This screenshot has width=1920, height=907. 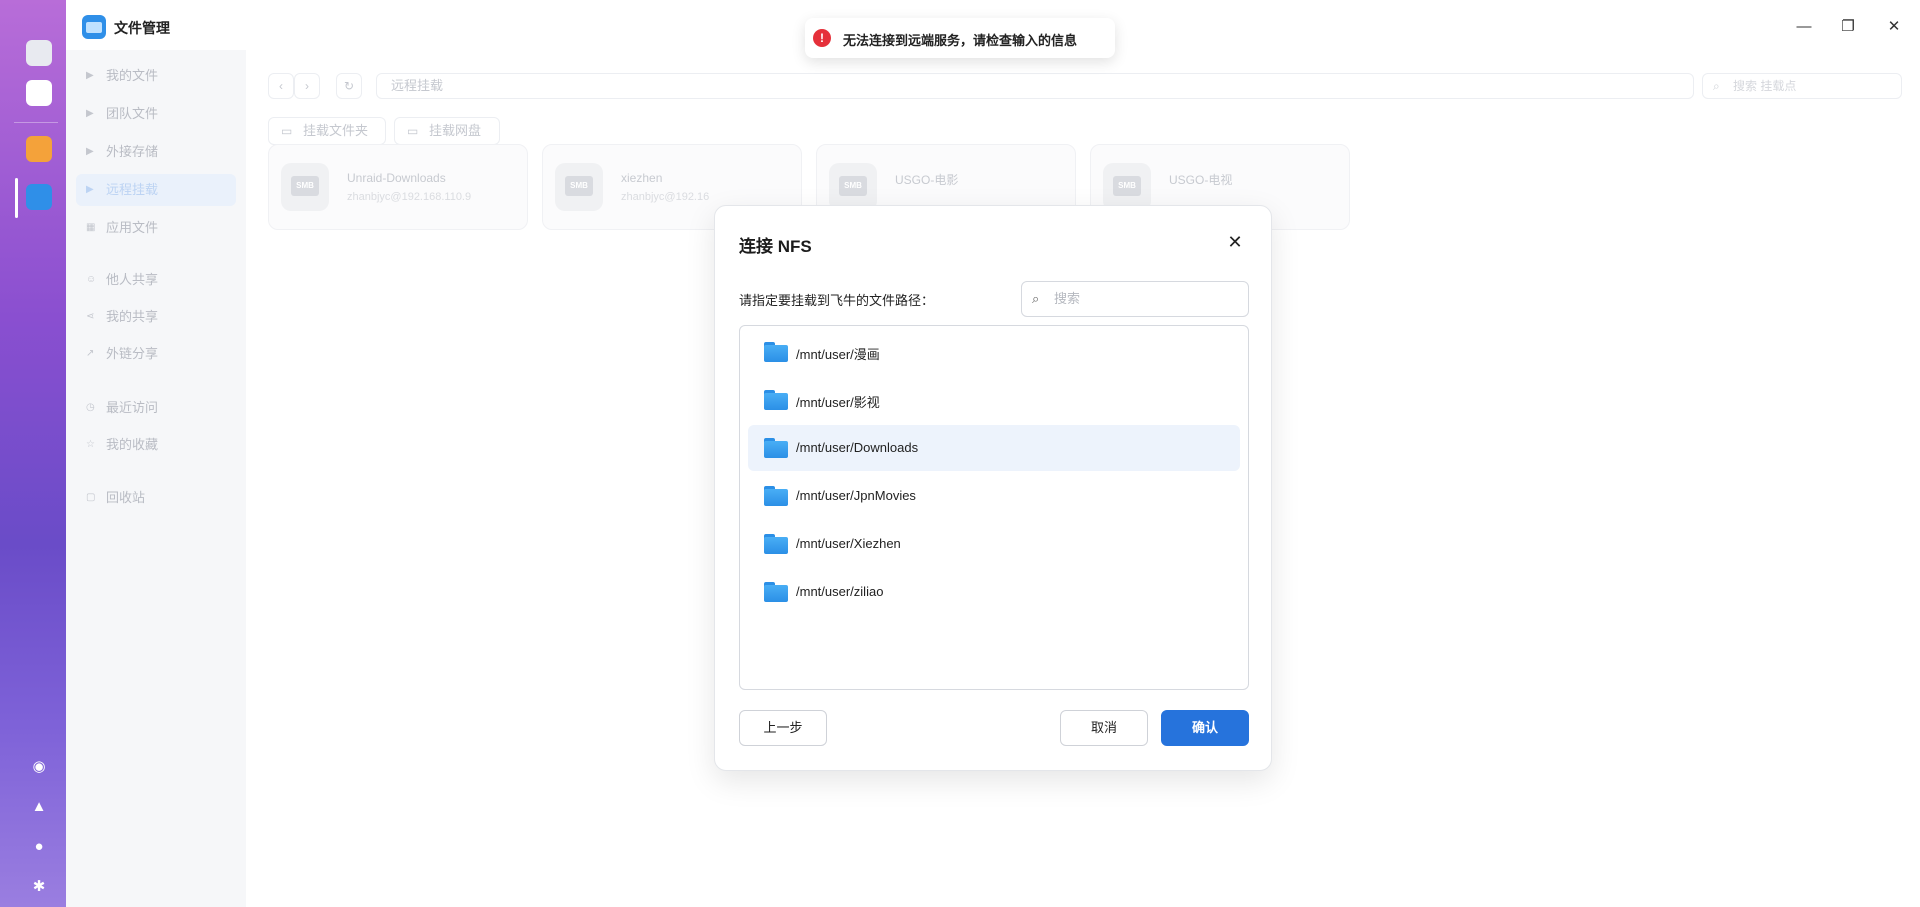 I want to click on path-bar: 远程挂载, so click(x=1035, y=86).